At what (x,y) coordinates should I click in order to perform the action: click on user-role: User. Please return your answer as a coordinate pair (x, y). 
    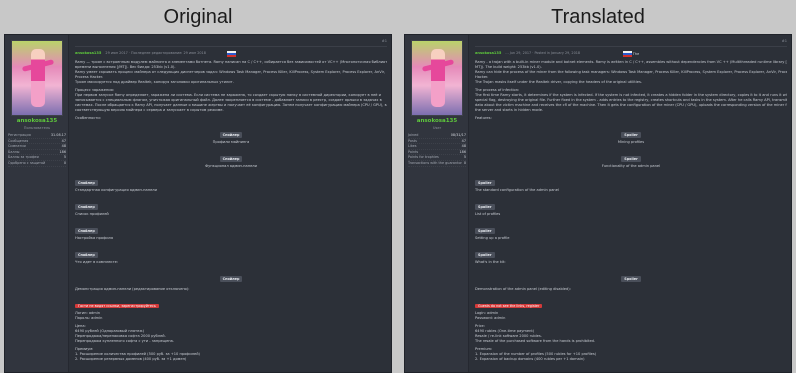
    Looking at the image, I should click on (437, 128).